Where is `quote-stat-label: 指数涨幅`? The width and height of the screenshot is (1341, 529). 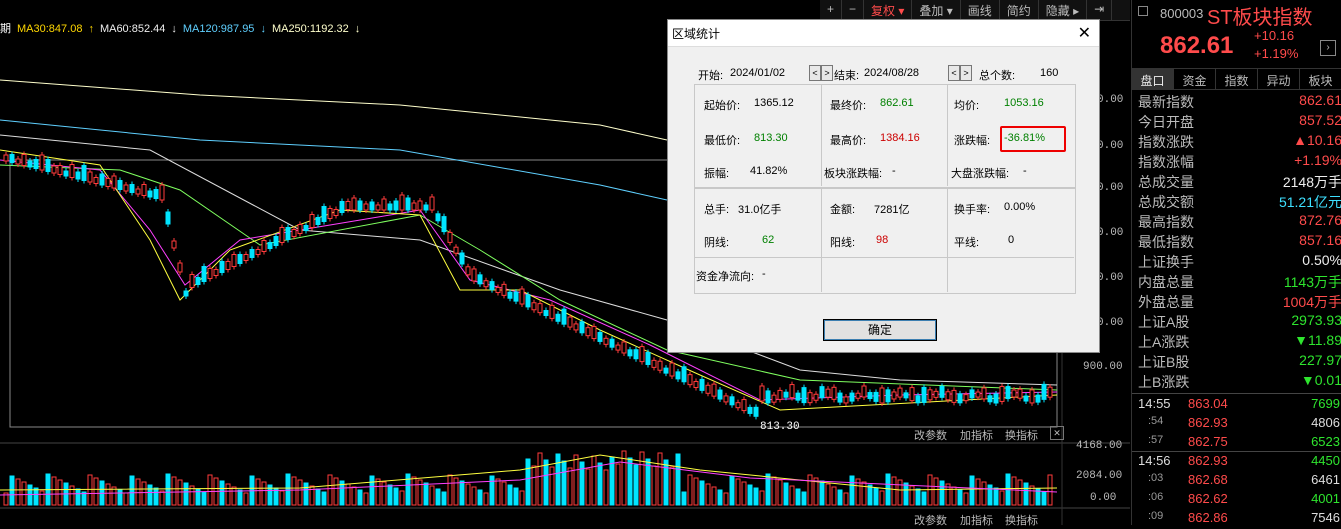
quote-stat-label: 指数涨幅 is located at coordinates (1166, 162).